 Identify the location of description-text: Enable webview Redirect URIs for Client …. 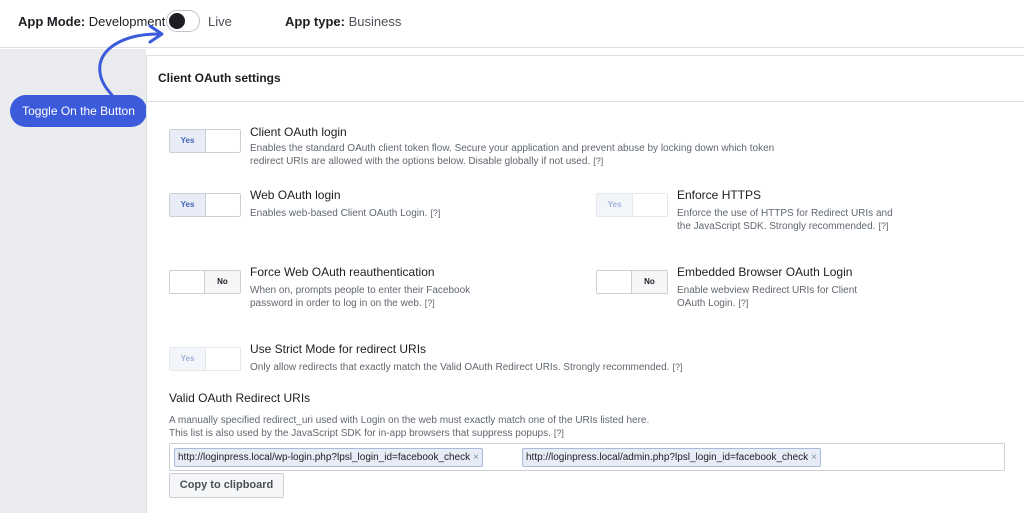
(767, 297).